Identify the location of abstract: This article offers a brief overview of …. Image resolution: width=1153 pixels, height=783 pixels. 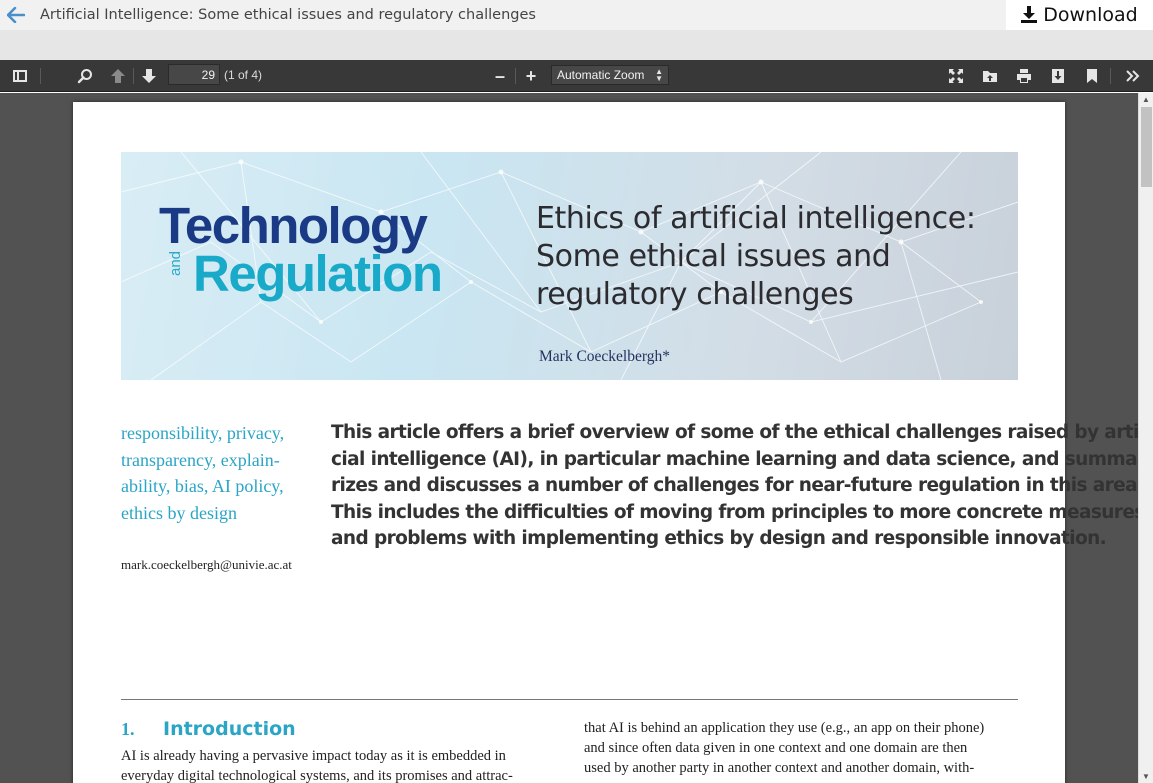
(734, 486).